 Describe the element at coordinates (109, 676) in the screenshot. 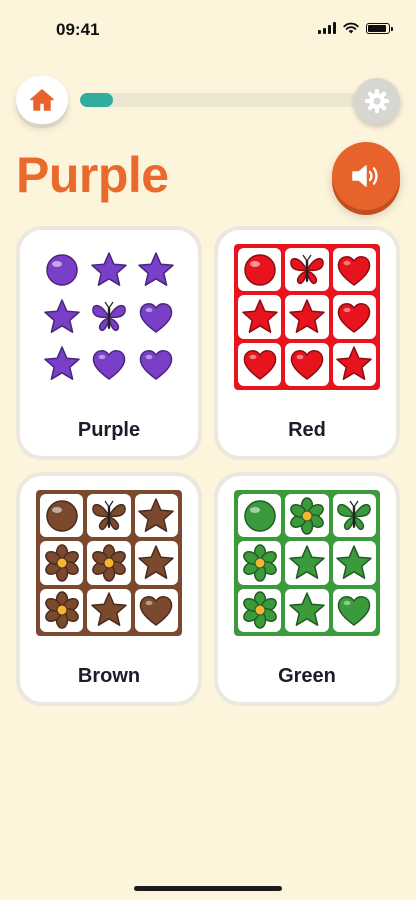

I see `card-label: Brown` at that location.